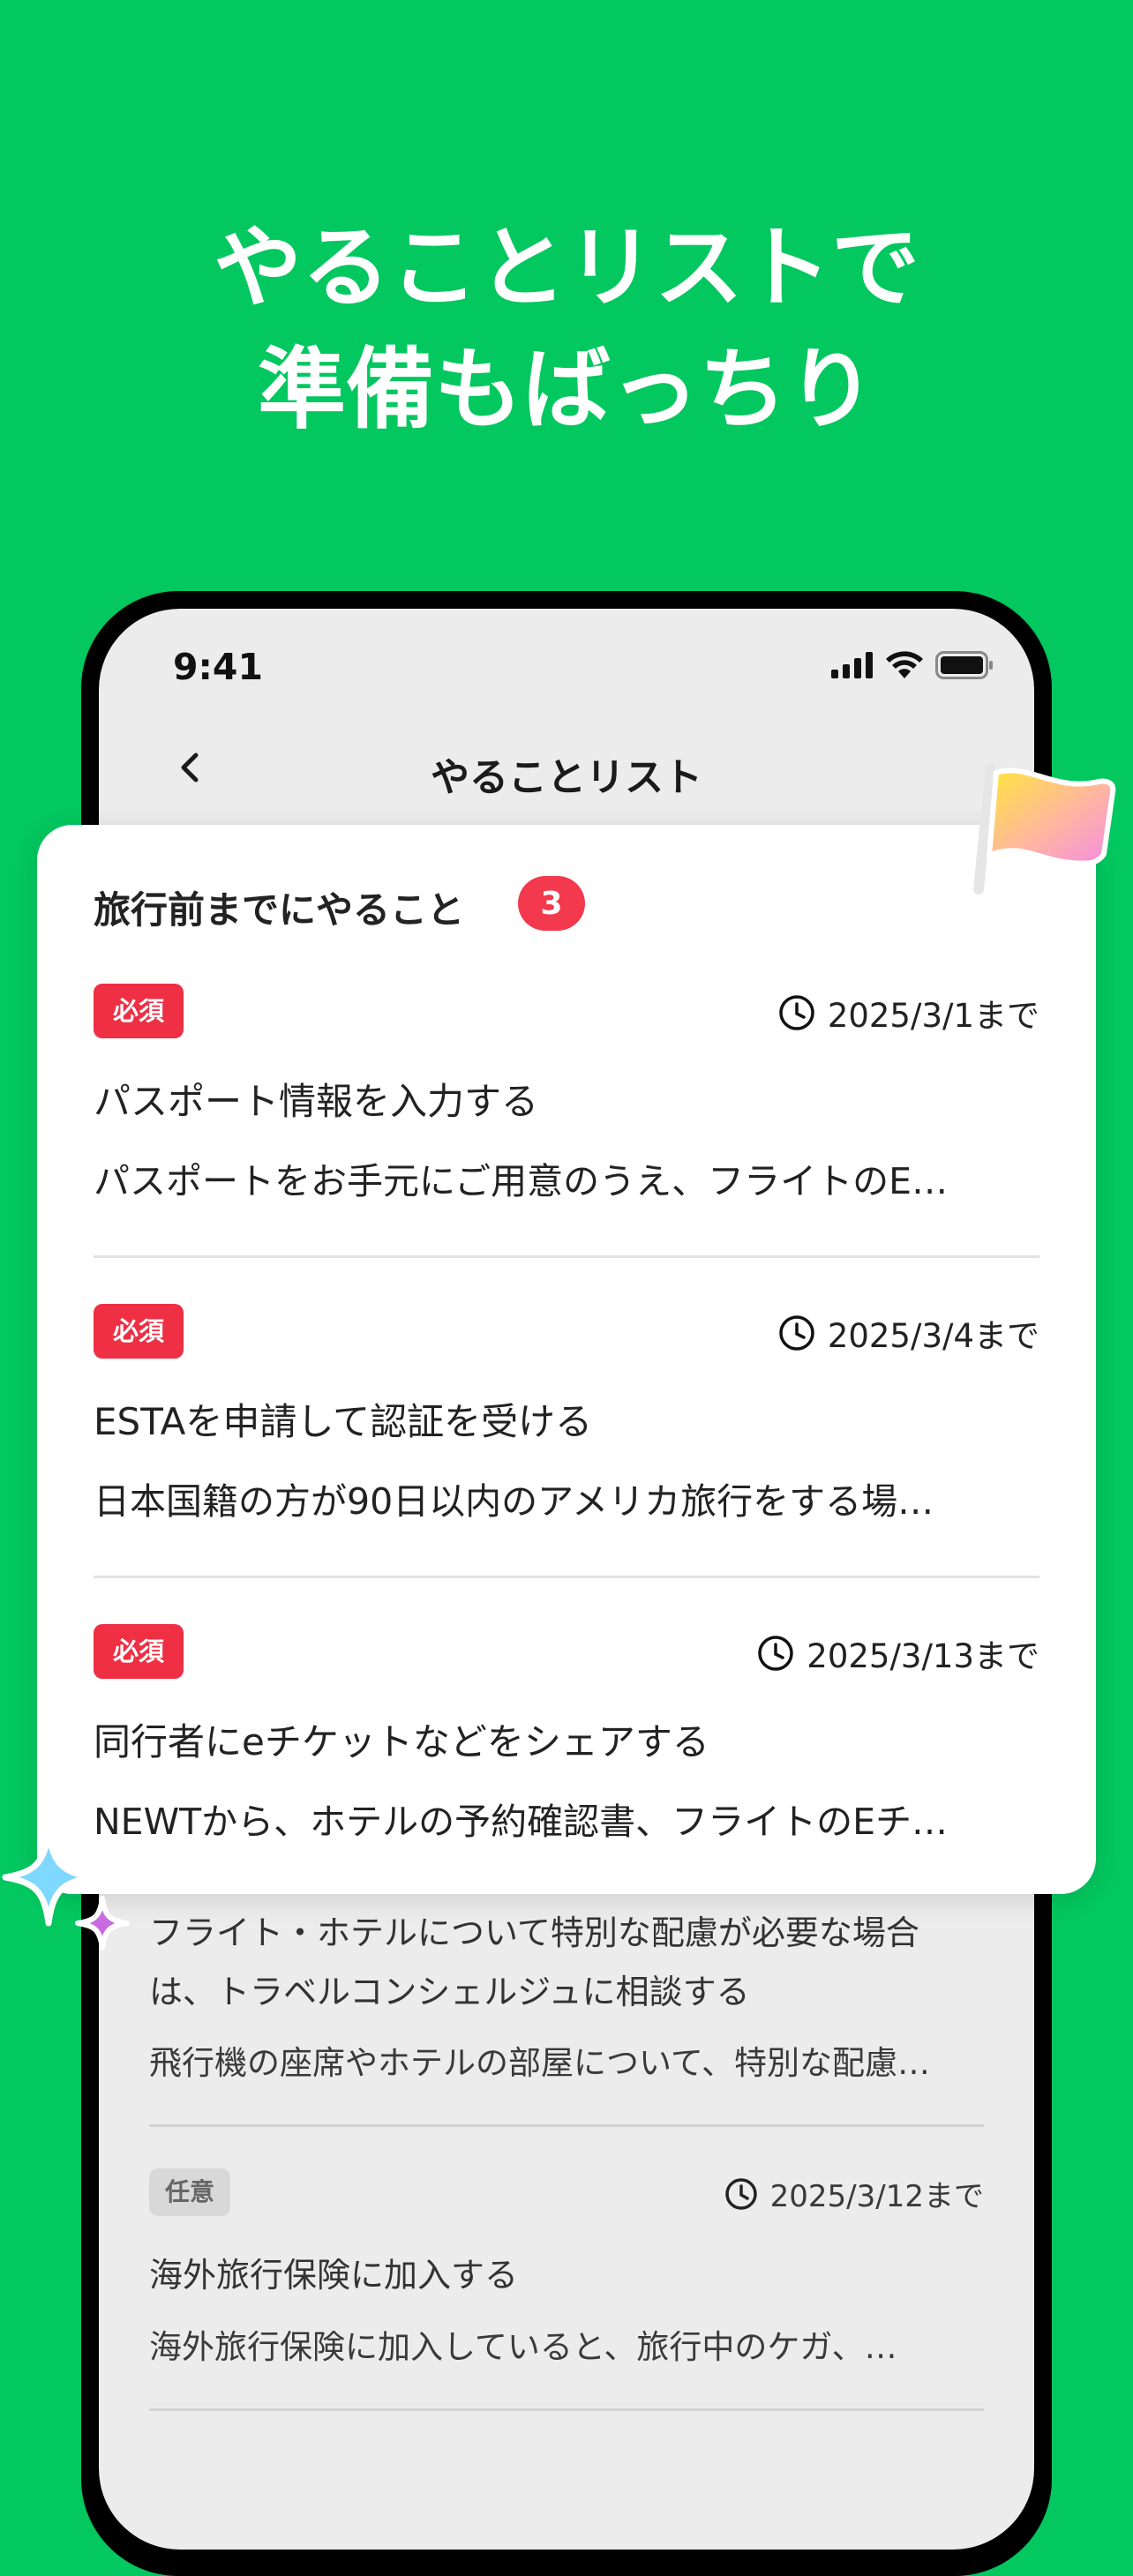 The height and width of the screenshot is (2576, 1133). I want to click on wifi-icon, so click(904, 665).